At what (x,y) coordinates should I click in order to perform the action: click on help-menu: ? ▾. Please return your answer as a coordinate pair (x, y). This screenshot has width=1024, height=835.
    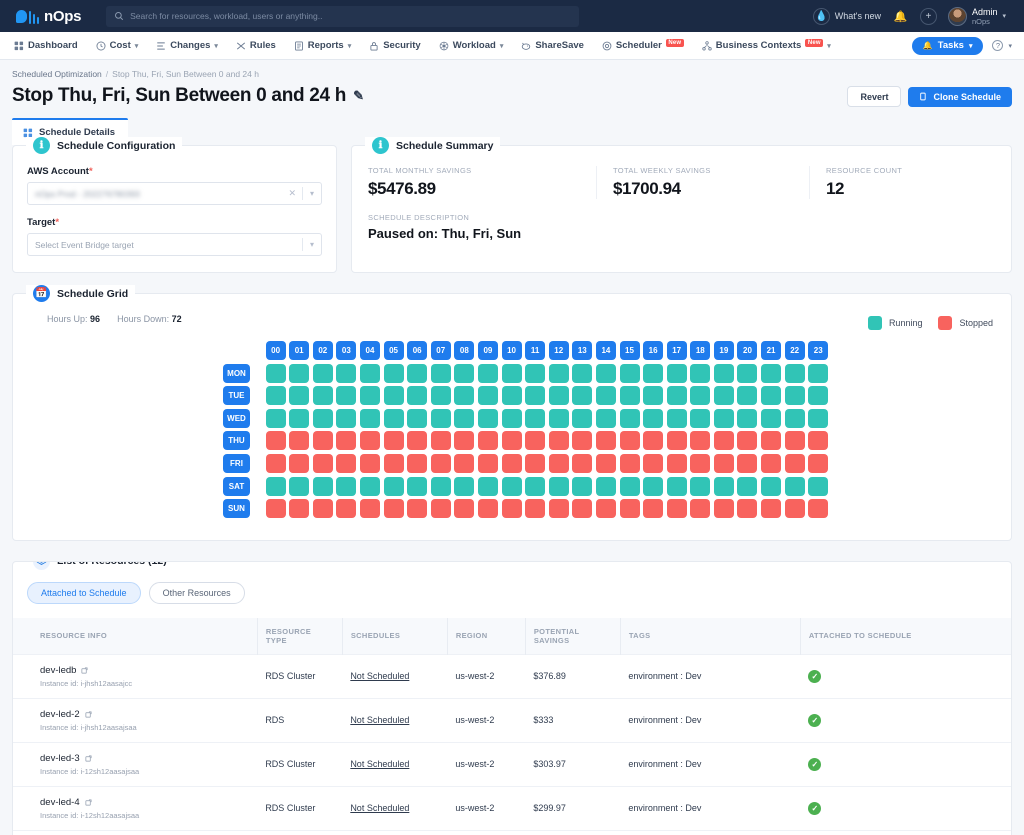
    Looking at the image, I should click on (1002, 45).